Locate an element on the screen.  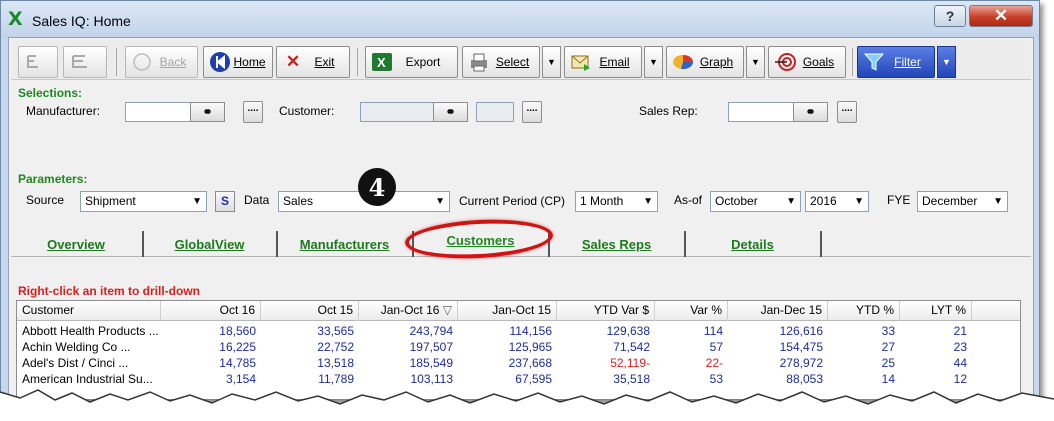
sales-rep-search-button: ⚭ is located at coordinates (810, 112).